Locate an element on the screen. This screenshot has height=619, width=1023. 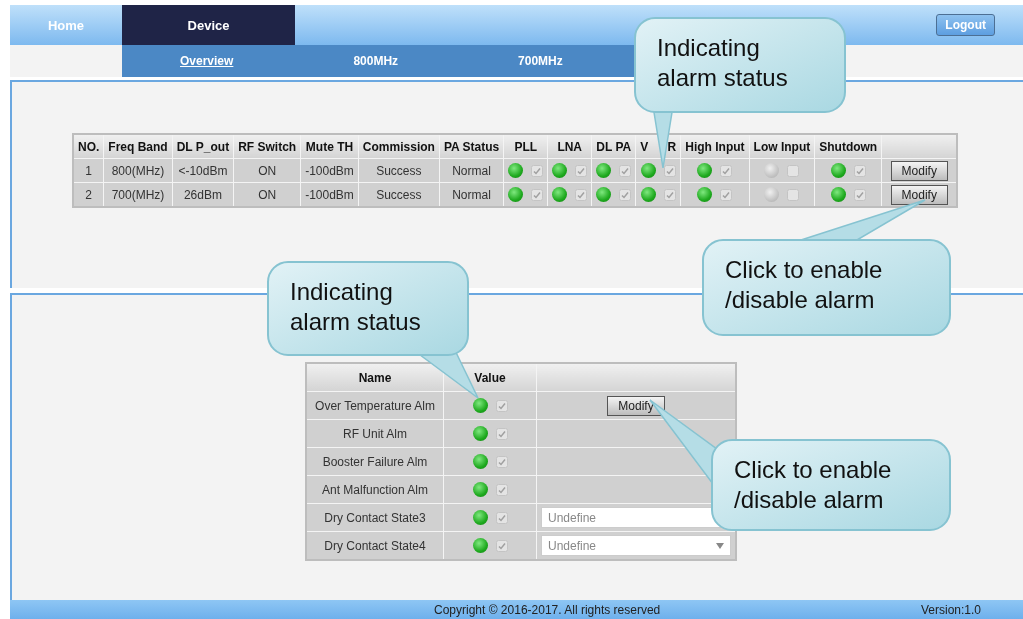
table-cell: Ant Malfunction Alm is located at coordinates (375, 489).